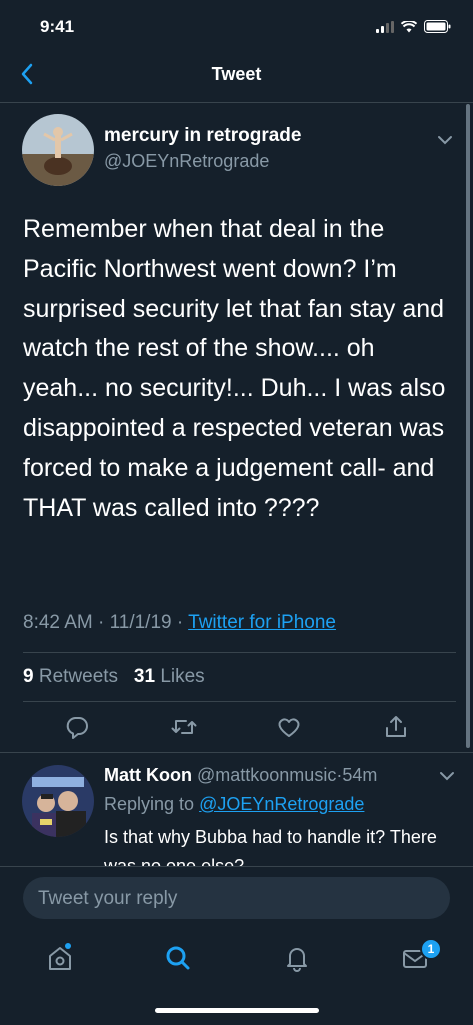 The height and width of the screenshot is (1025, 473). I want to click on status-icons, so click(413, 26).